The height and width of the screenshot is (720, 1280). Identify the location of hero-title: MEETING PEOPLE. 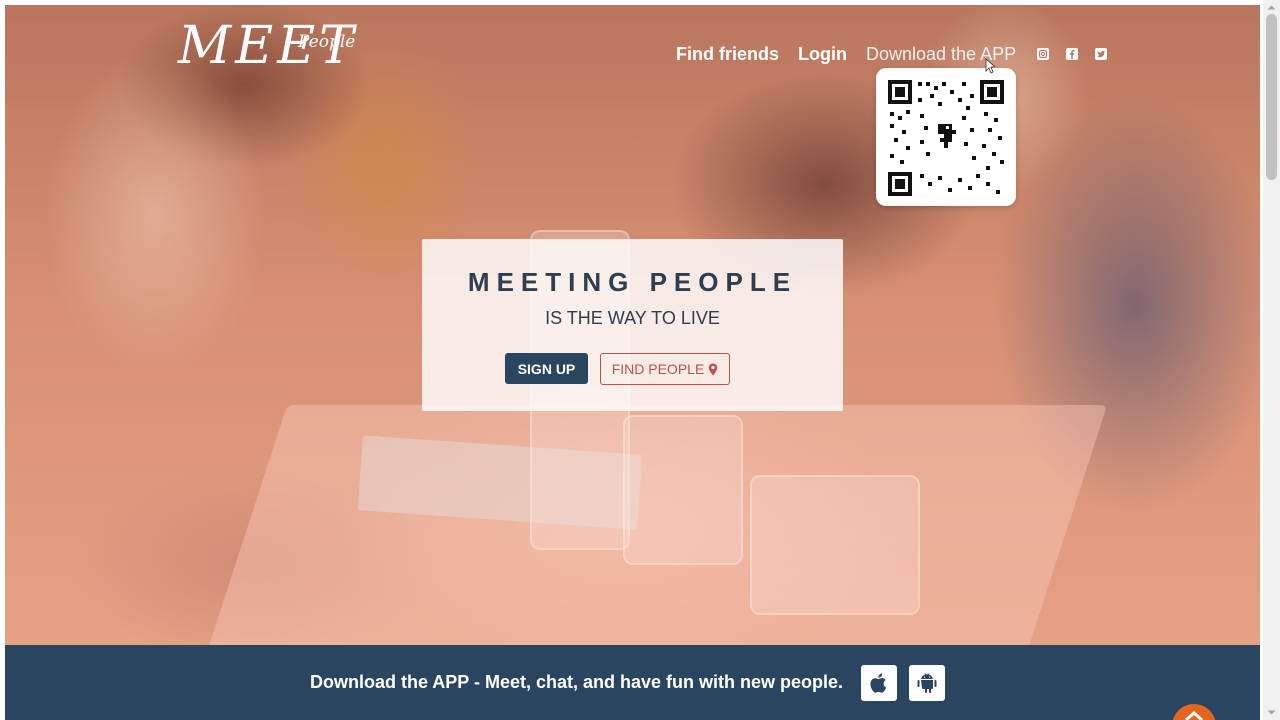
(632, 282).